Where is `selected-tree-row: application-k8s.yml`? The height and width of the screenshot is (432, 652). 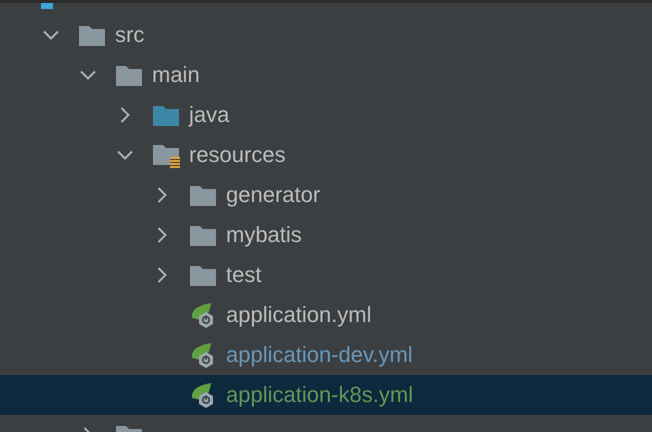
selected-tree-row: application-k8s.yml is located at coordinates (326, 395).